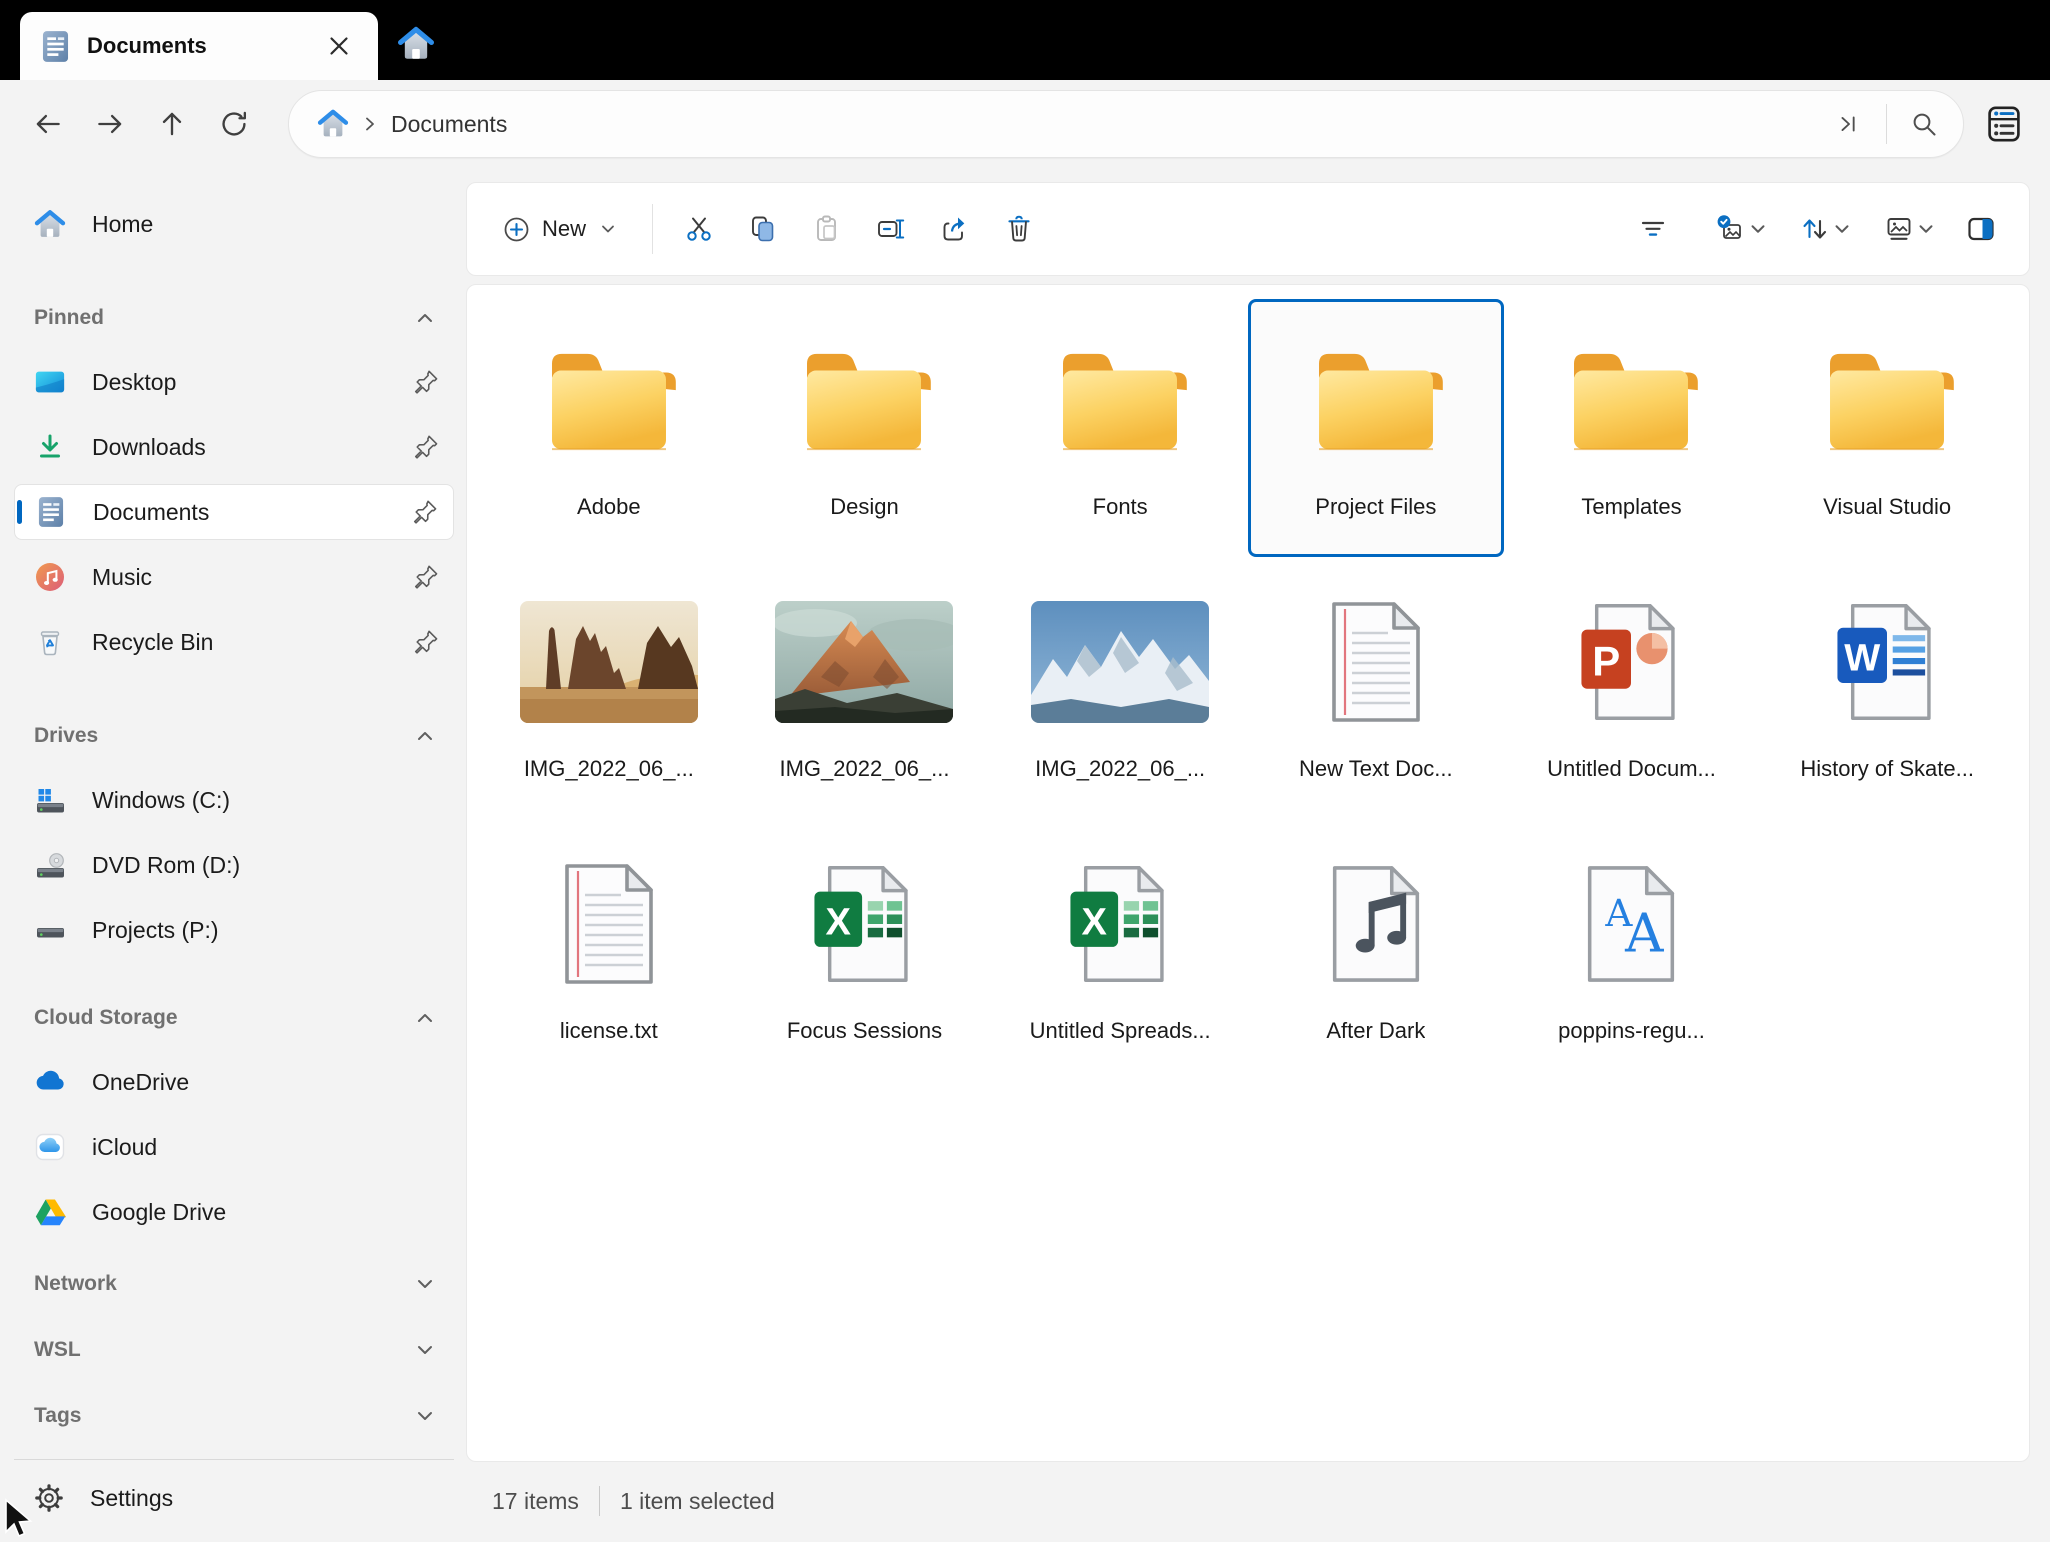  What do you see at coordinates (609, 924) in the screenshot?
I see `text-file-icon` at bounding box center [609, 924].